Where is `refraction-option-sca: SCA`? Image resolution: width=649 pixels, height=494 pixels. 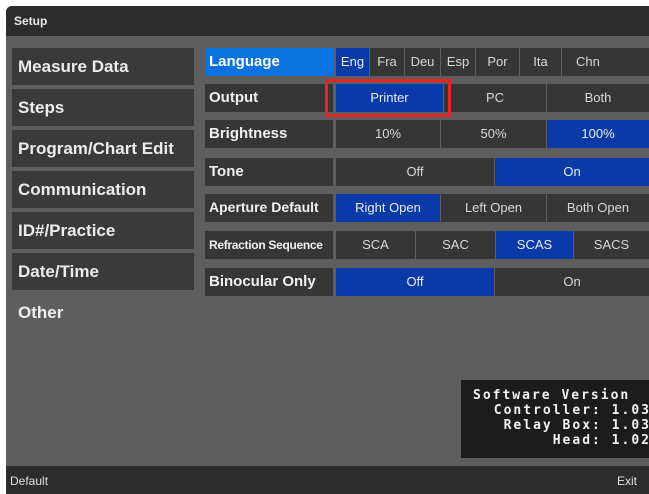 refraction-option-sca: SCA is located at coordinates (375, 245).